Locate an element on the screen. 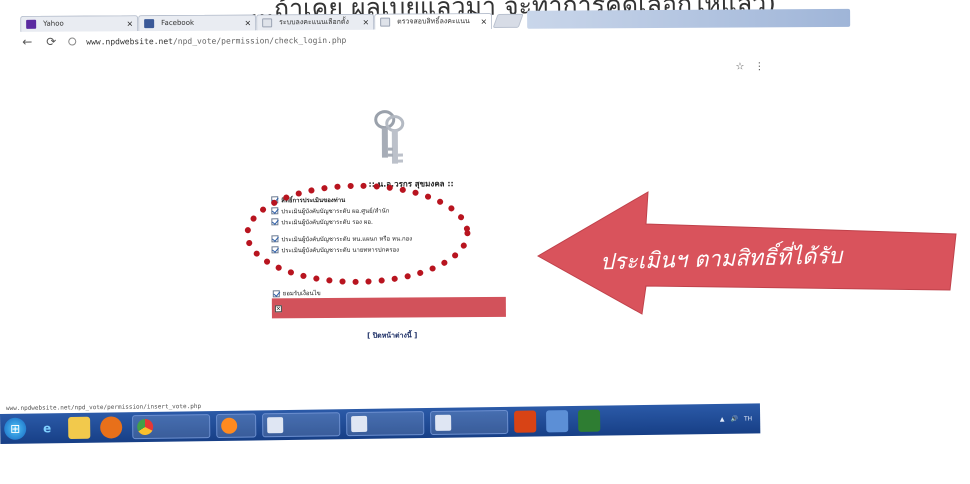 The image size is (970, 484). facebook-favicon-icon is located at coordinates (149, 24).